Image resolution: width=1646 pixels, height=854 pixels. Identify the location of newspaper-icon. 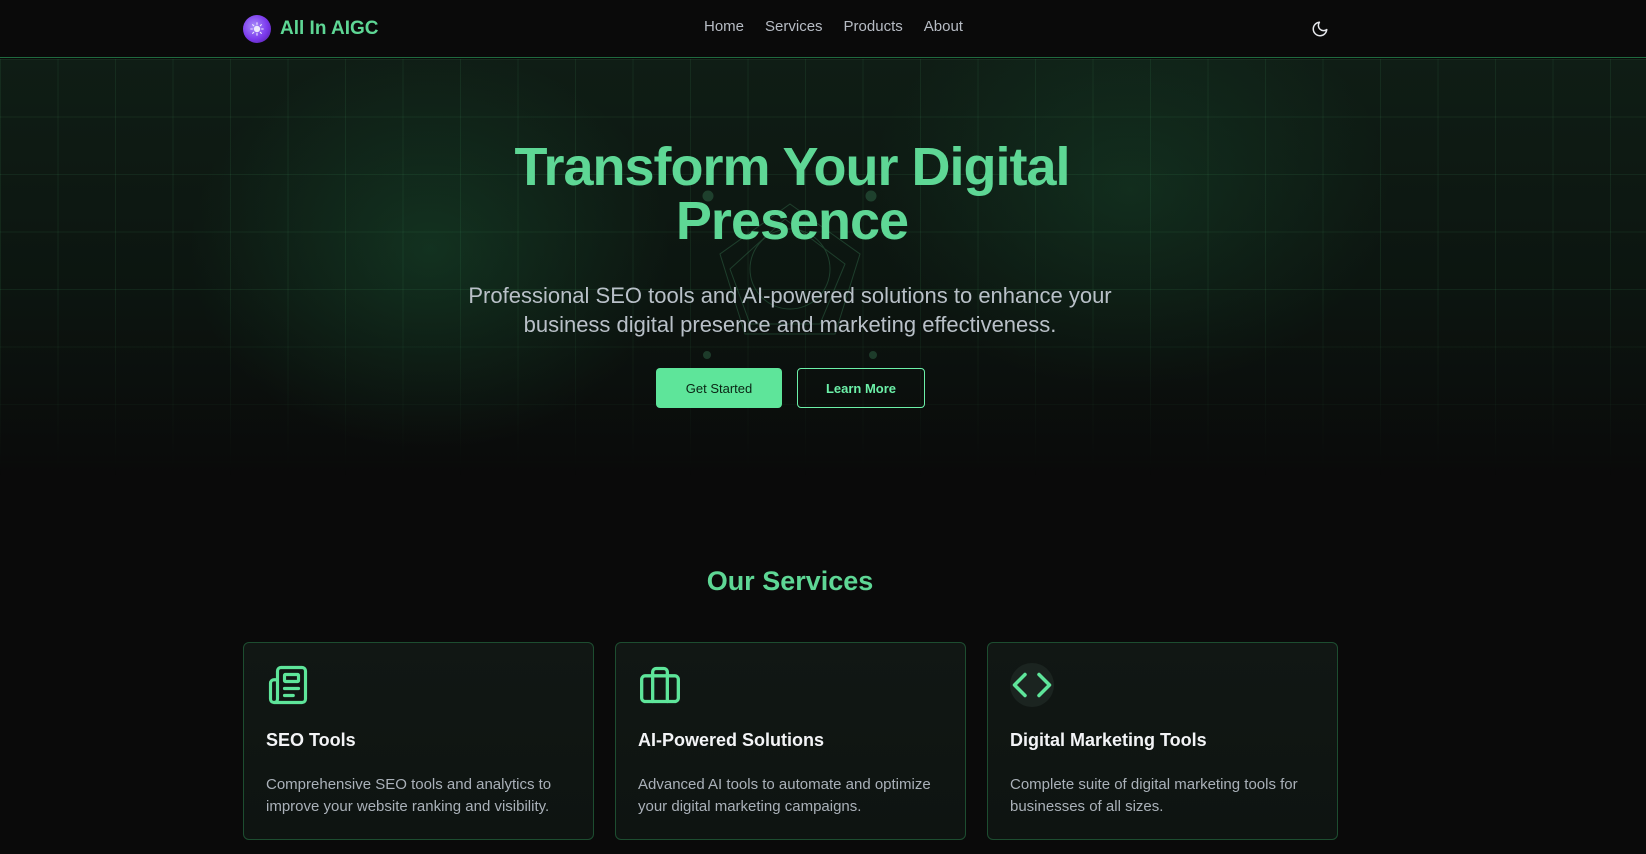
(288, 685).